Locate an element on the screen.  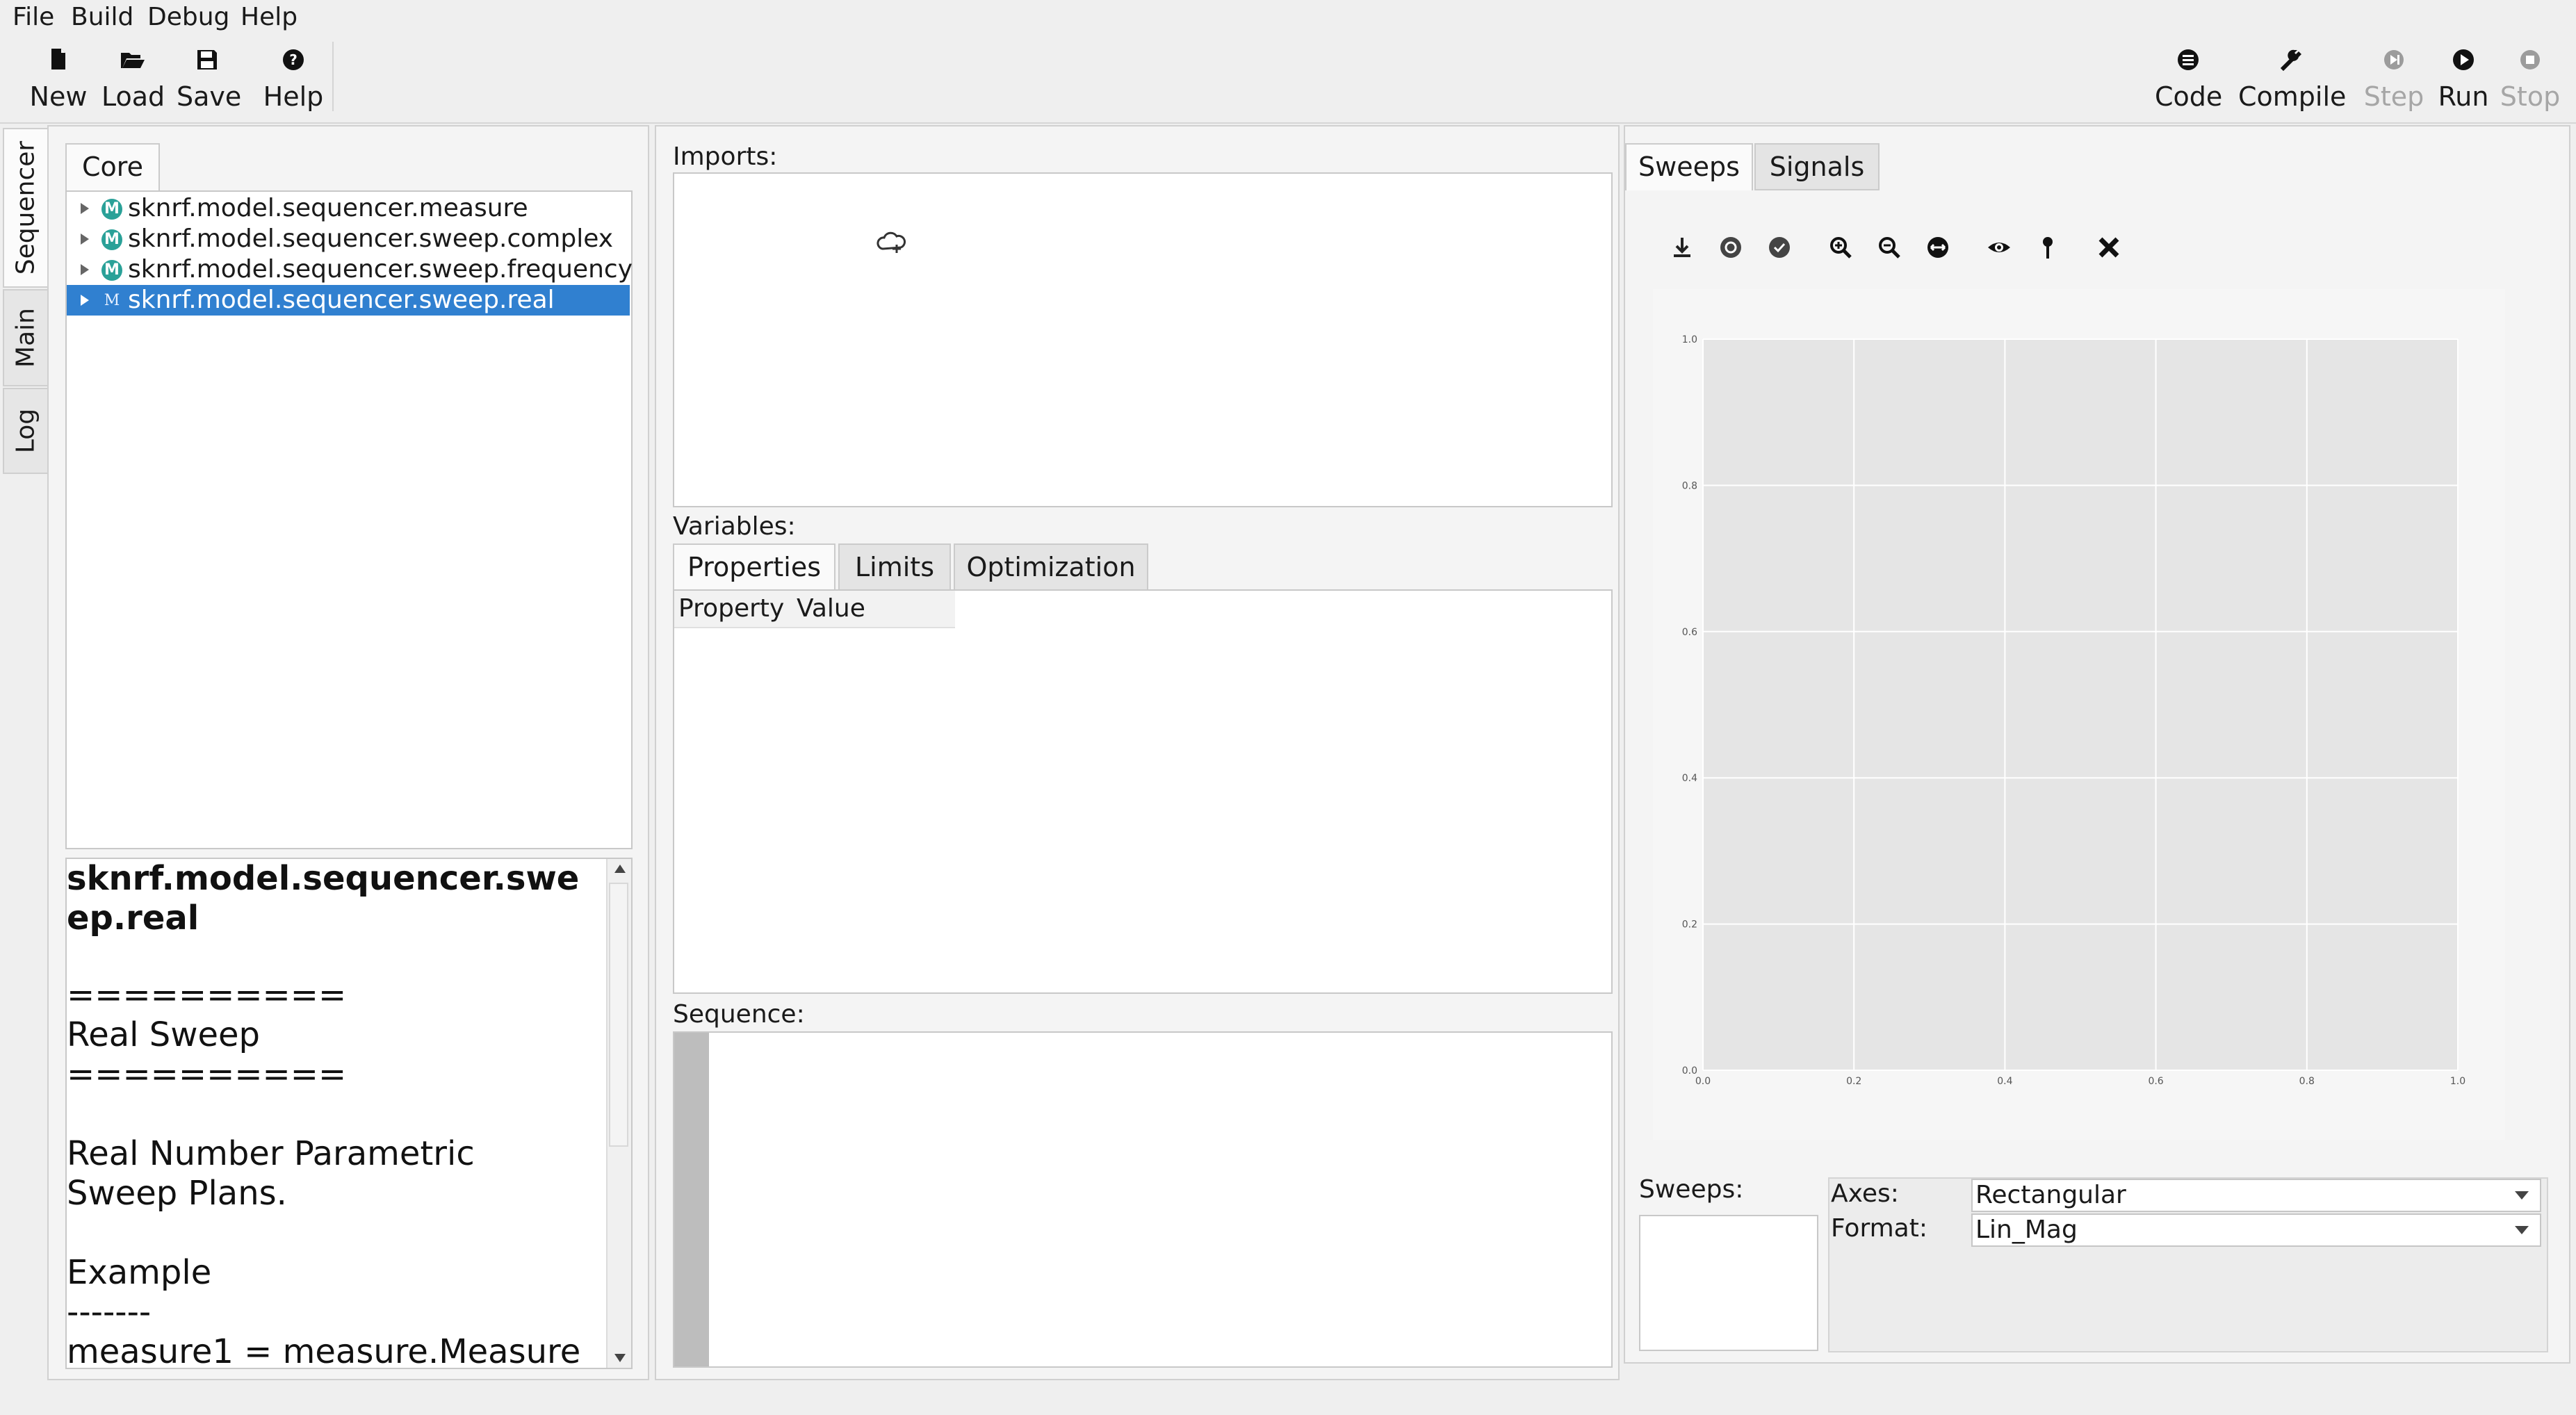
doc-rule: ========== is located at coordinates (207, 1074).